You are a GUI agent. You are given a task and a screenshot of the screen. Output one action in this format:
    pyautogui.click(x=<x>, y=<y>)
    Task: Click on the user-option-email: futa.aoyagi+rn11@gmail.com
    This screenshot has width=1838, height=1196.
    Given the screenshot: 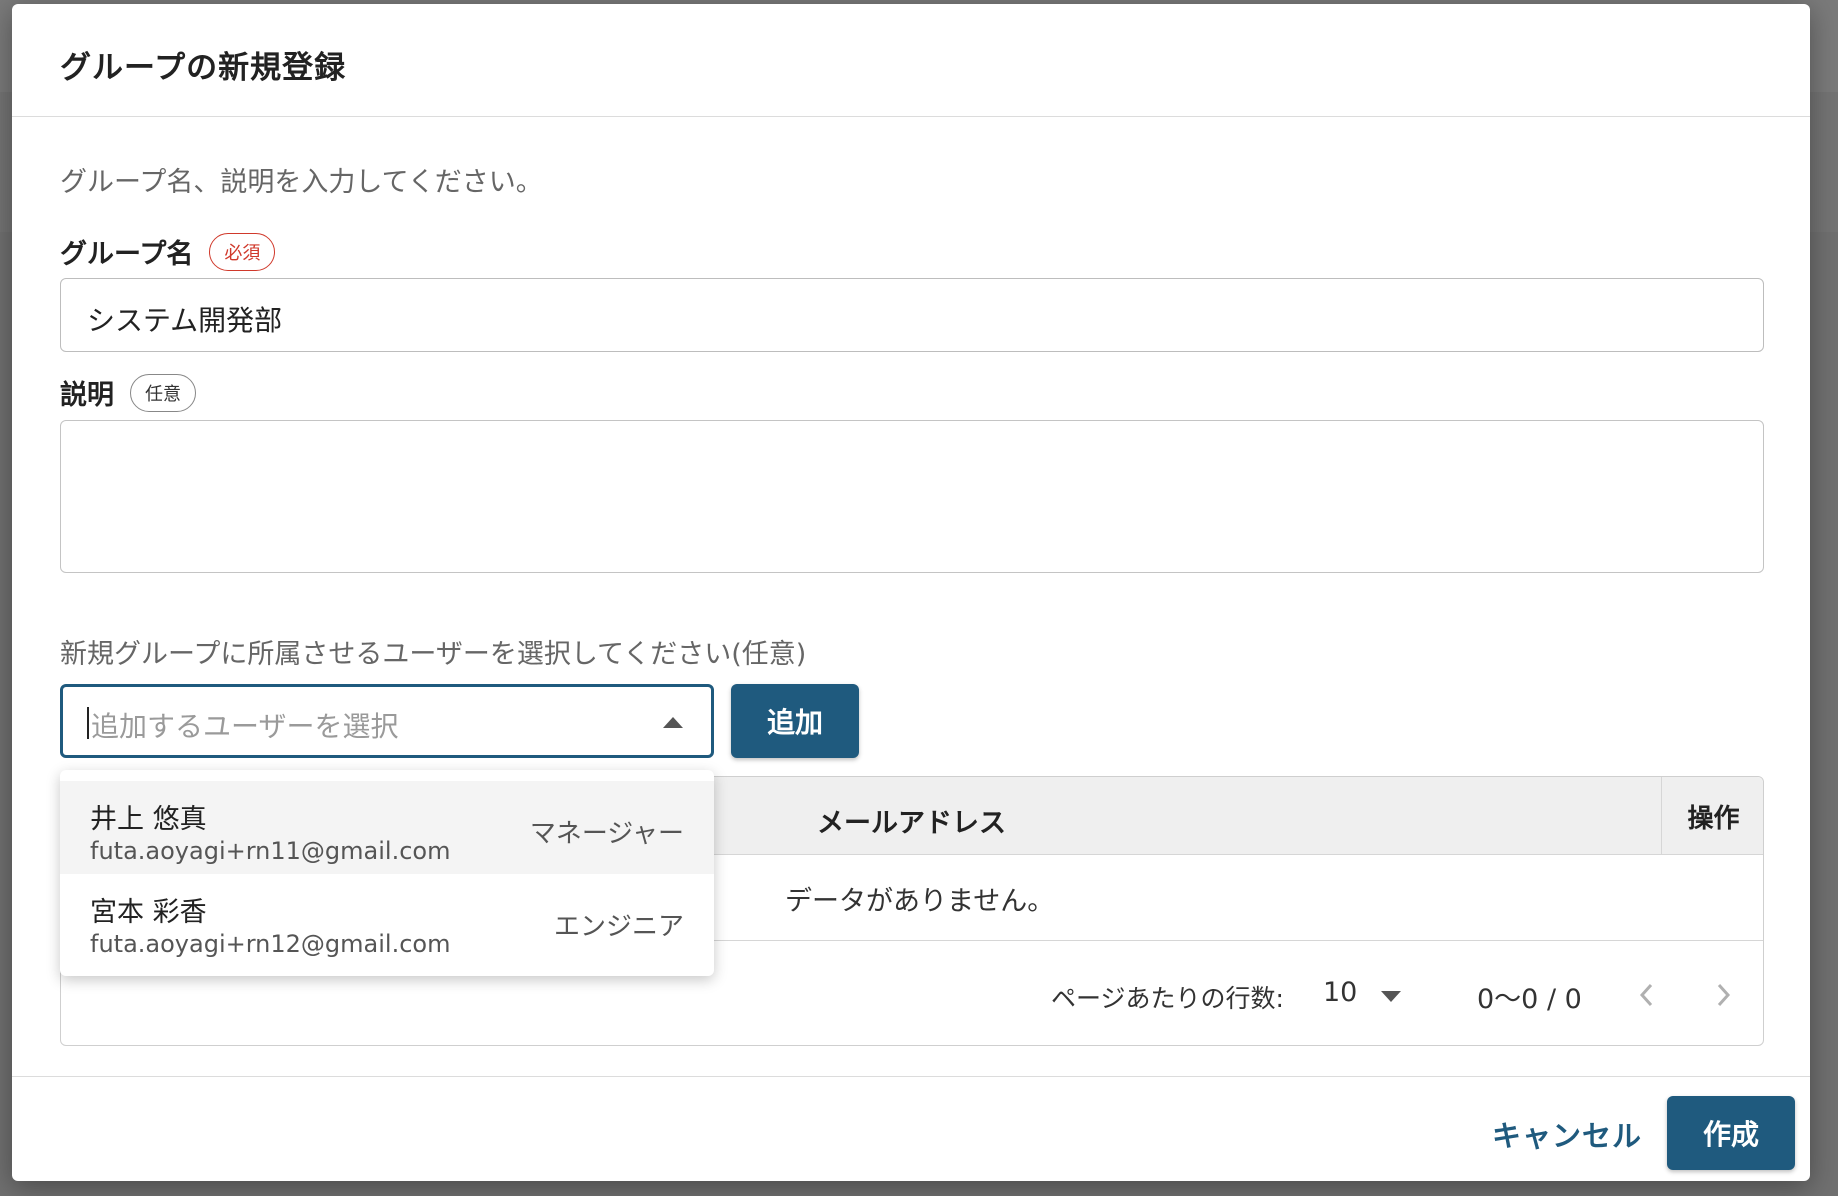 What is the action you would take?
    pyautogui.click(x=270, y=851)
    